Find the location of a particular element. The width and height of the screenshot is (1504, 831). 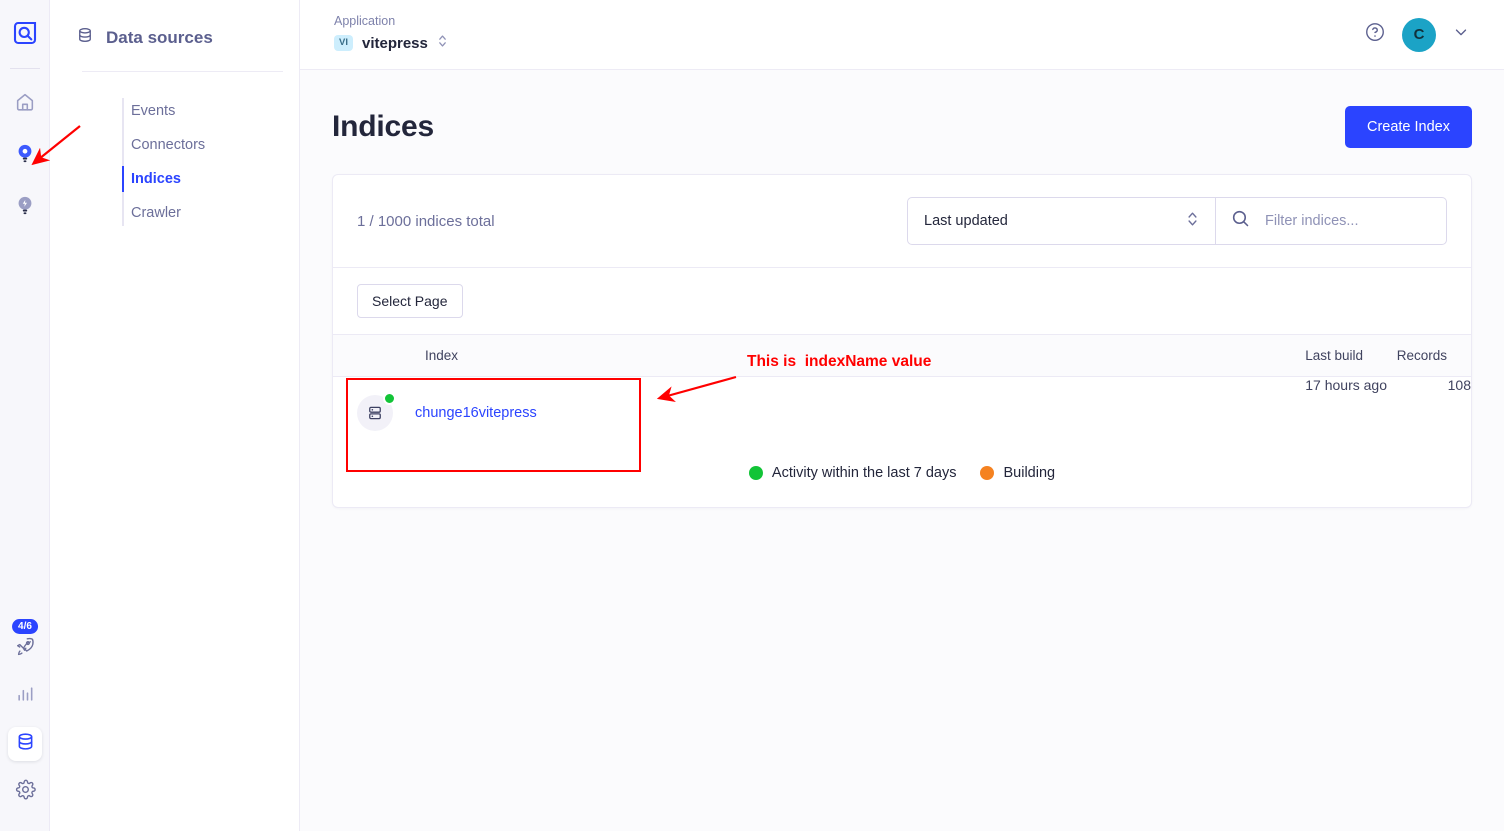

table-head: Index Last build Records is located at coordinates (902, 356).